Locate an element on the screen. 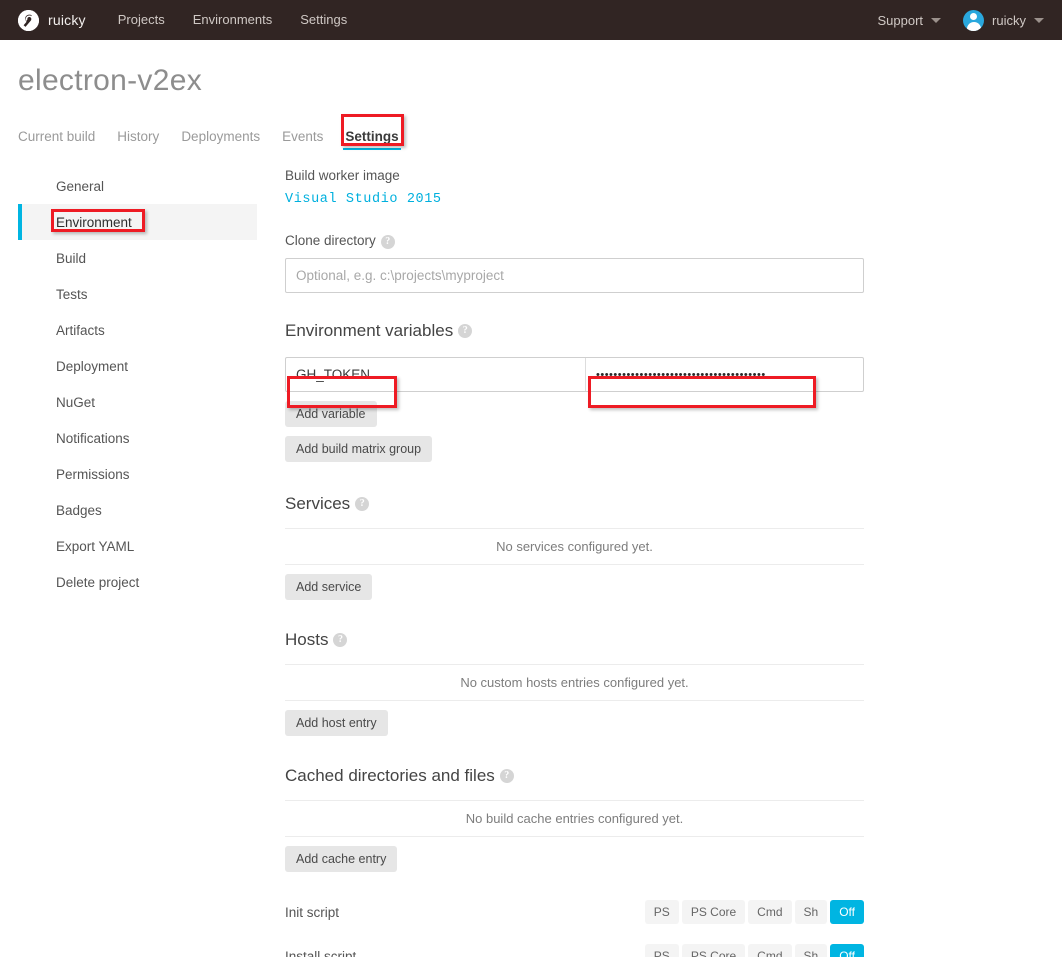  sidebar-item-badges: Badges is located at coordinates (137, 510).